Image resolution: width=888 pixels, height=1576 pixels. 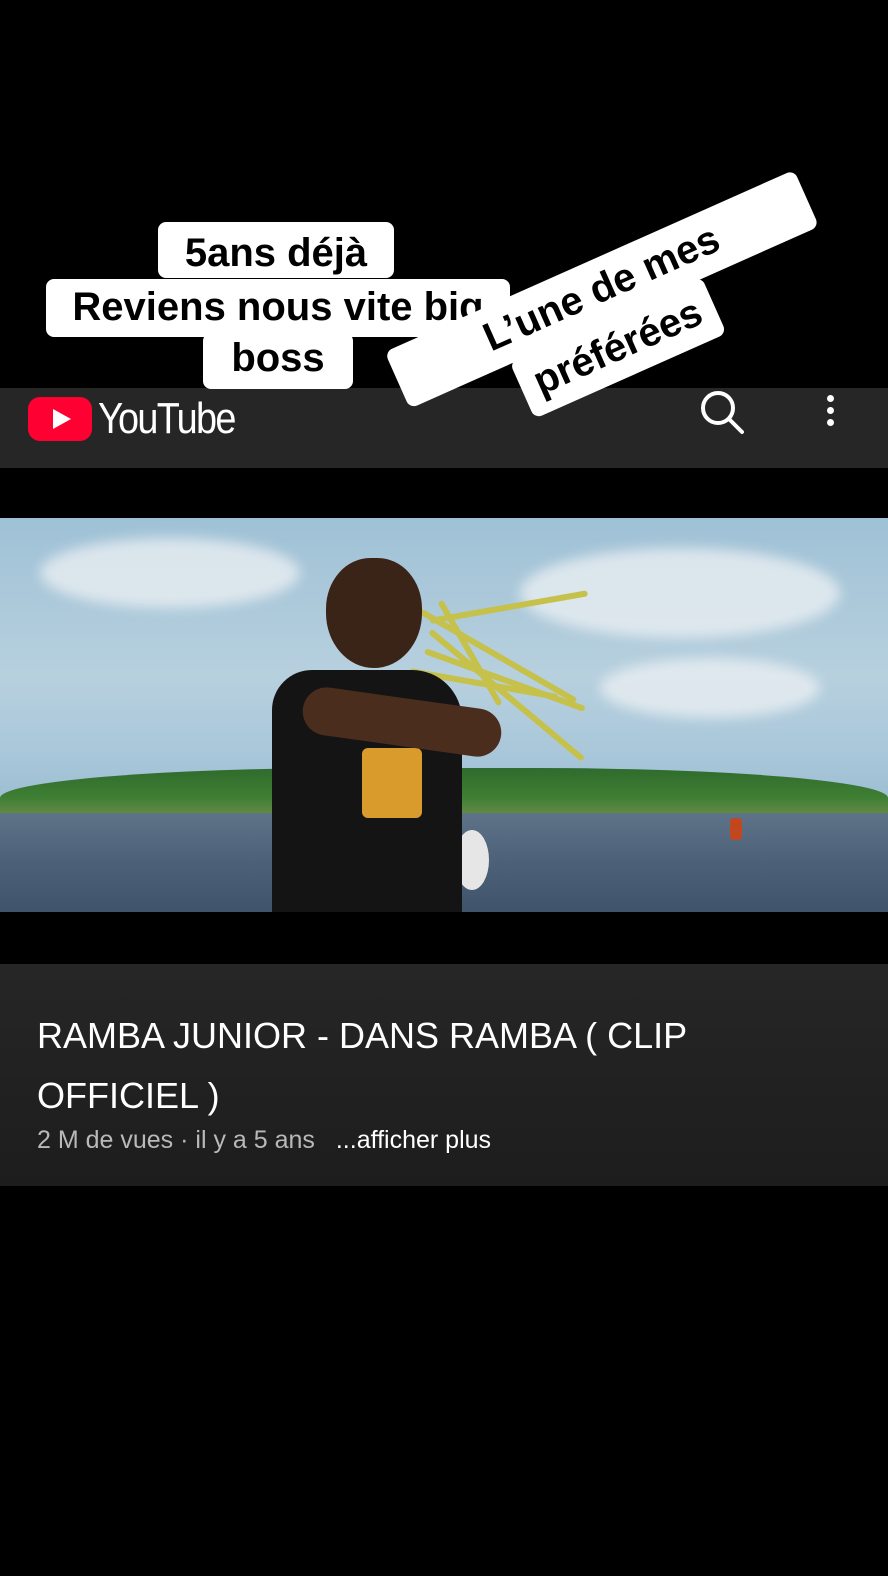 What do you see at coordinates (374, 613) in the screenshot?
I see `head` at bounding box center [374, 613].